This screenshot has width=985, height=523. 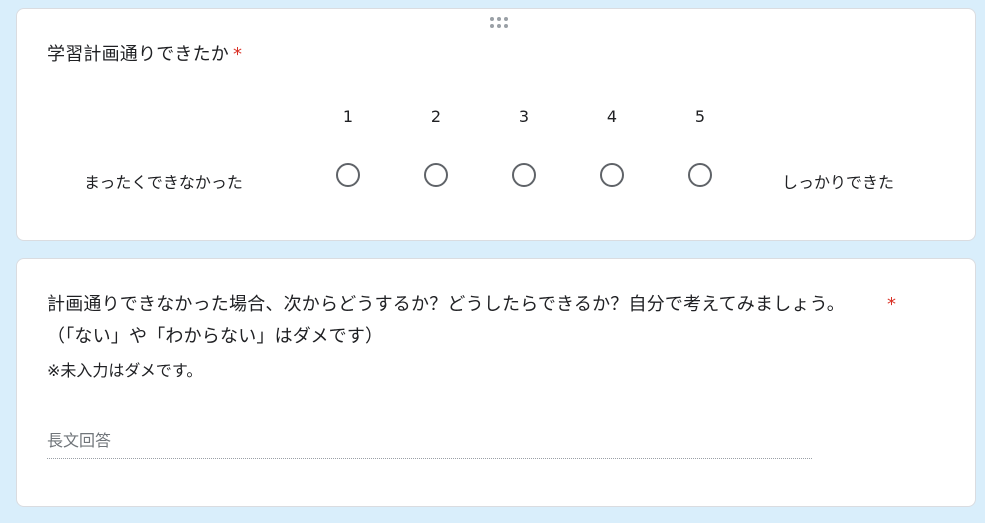 I want to click on scale-high-label: しっかりできた, so click(x=838, y=182).